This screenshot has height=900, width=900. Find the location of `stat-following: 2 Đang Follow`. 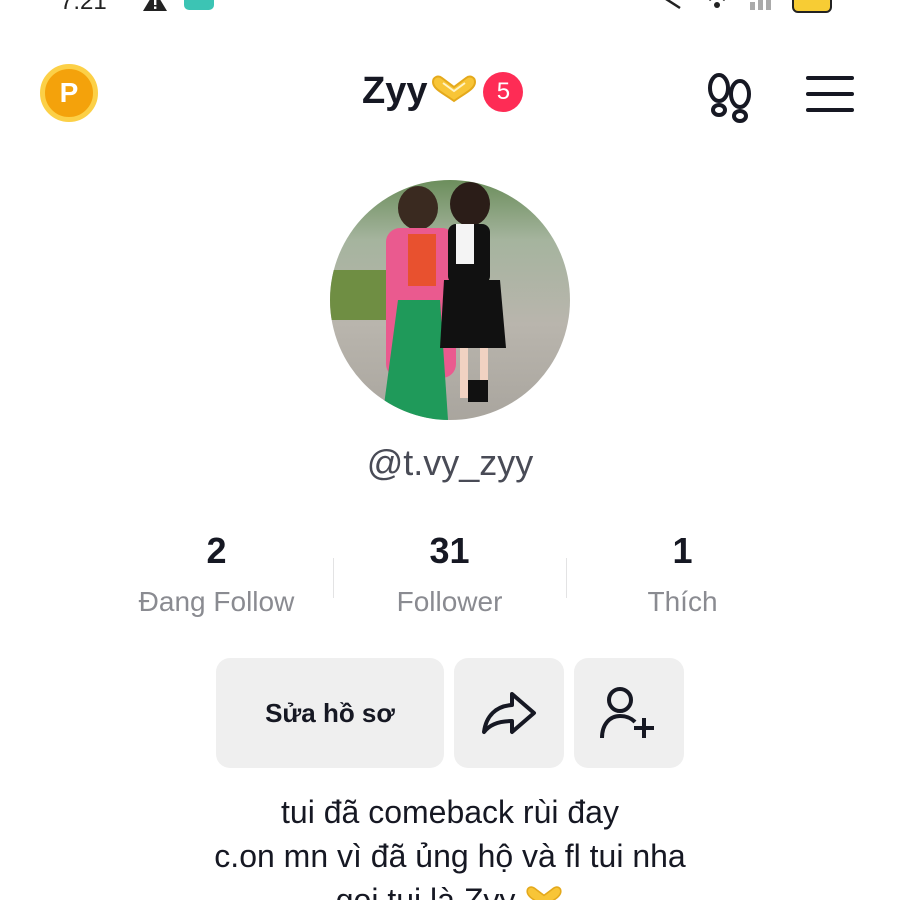

stat-following: 2 Đang Follow is located at coordinates (216, 574).